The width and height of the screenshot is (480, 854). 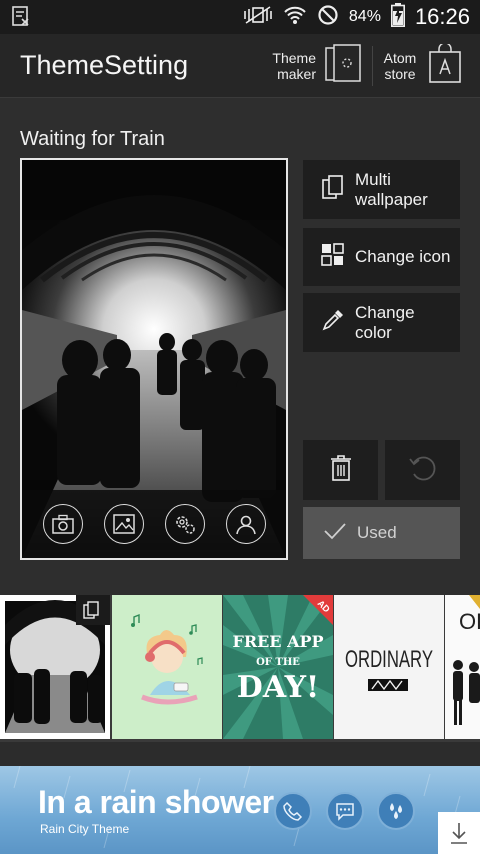 I want to click on thumbnail-ordinary: ORDINARY, so click(x=389, y=667).